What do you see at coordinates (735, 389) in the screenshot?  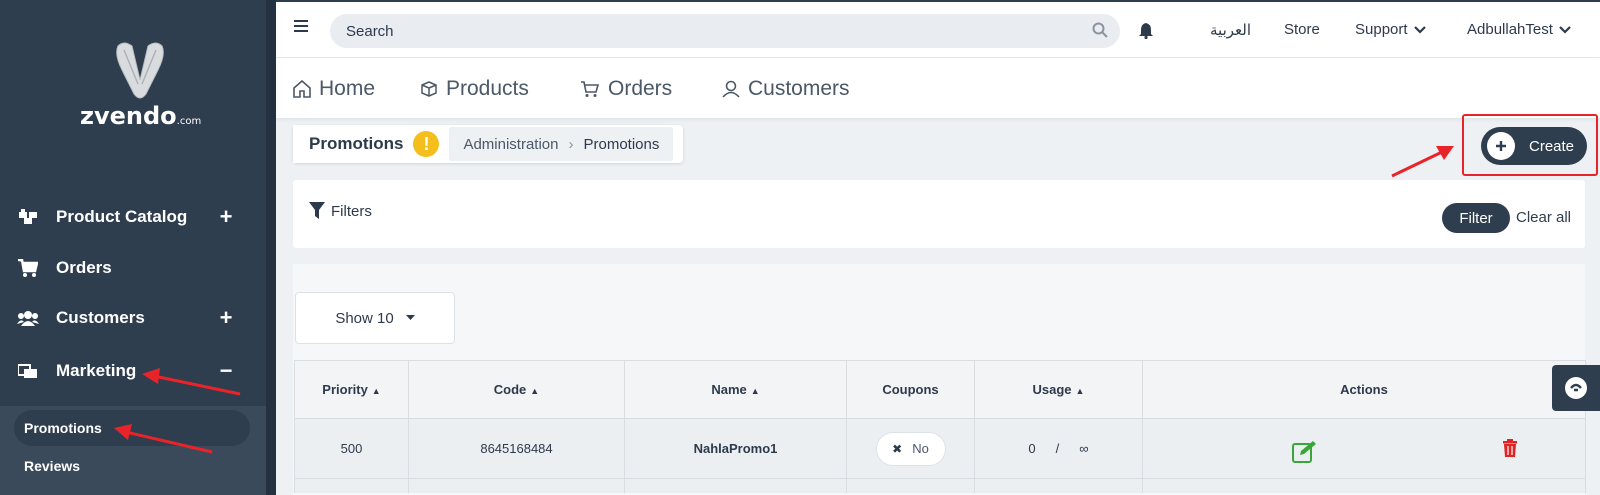 I see `column-name: Name ▲︎` at bounding box center [735, 389].